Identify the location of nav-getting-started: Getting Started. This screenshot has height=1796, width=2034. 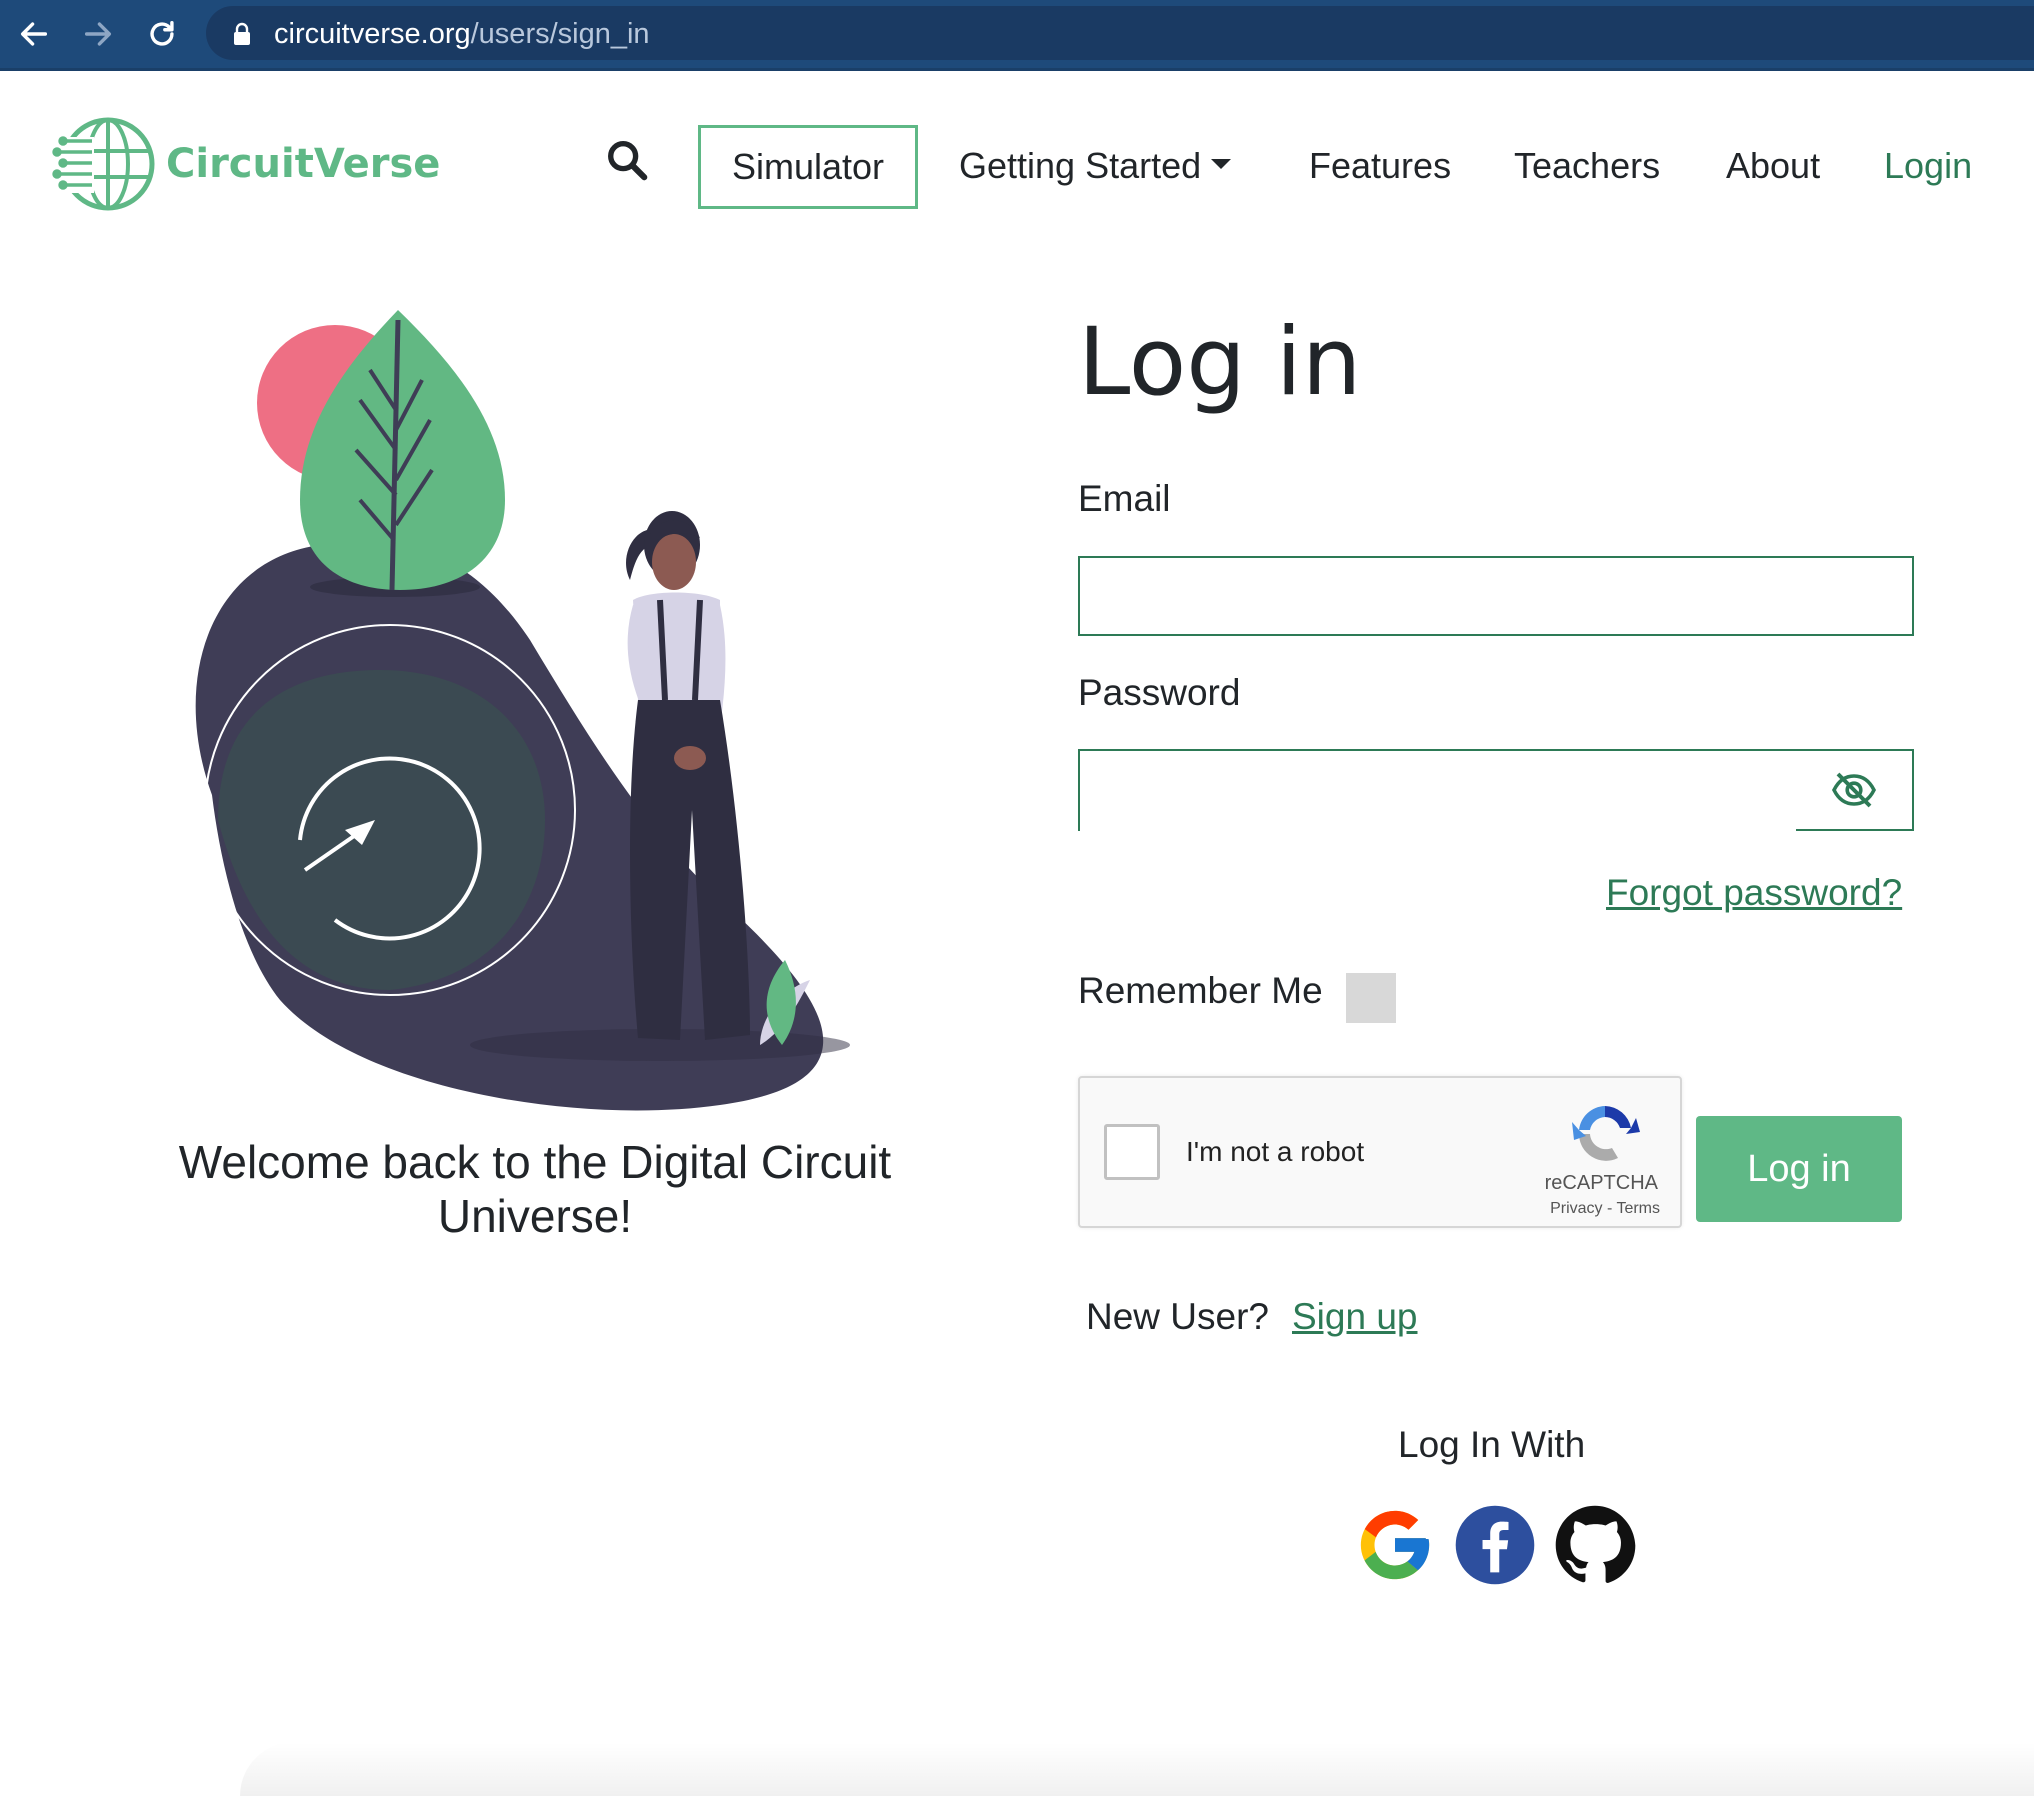
(1095, 166).